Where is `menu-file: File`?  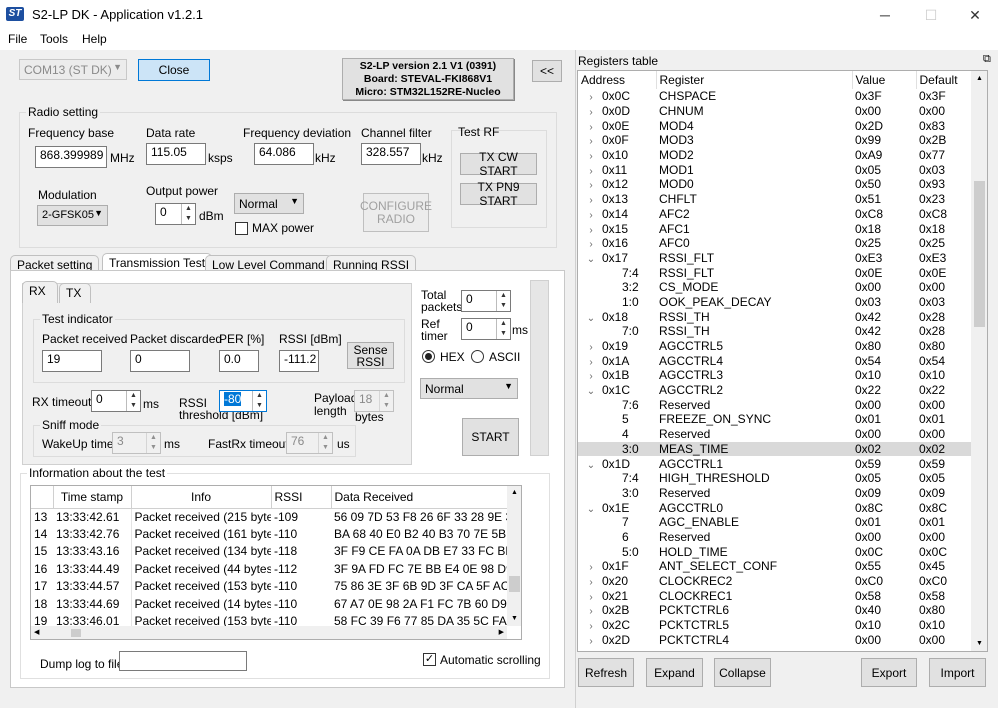
menu-file: File is located at coordinates (17, 39).